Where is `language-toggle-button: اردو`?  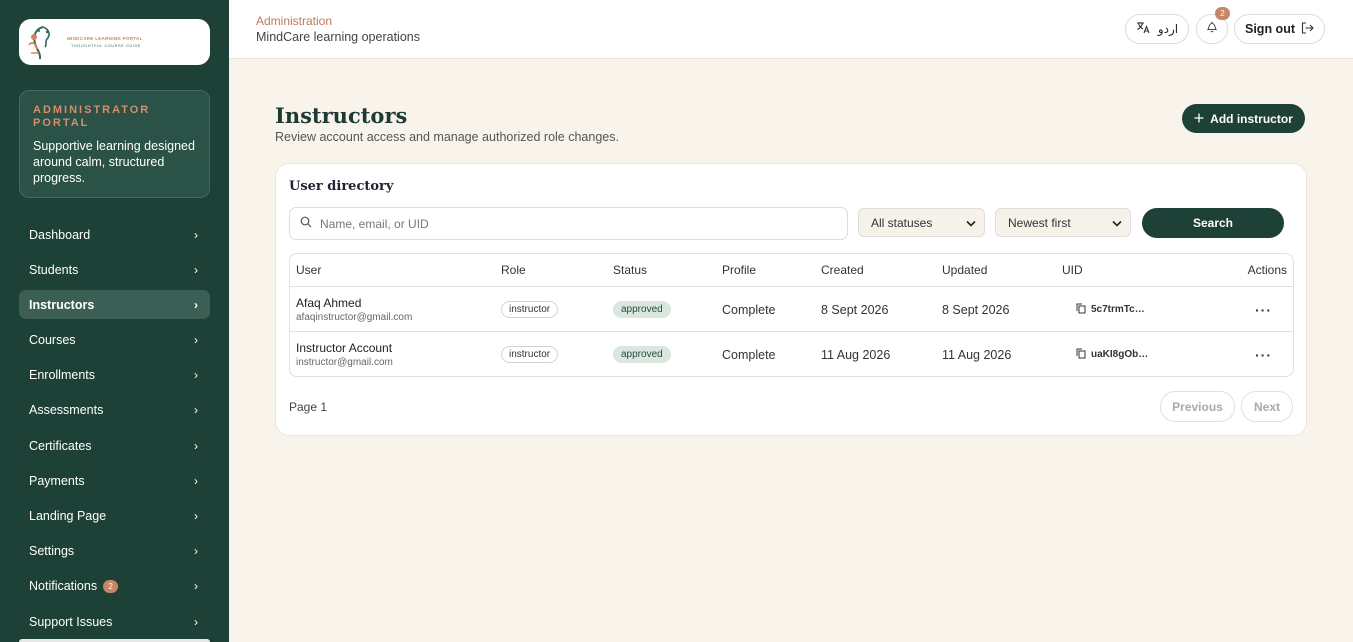 language-toggle-button: اردو is located at coordinates (1157, 29).